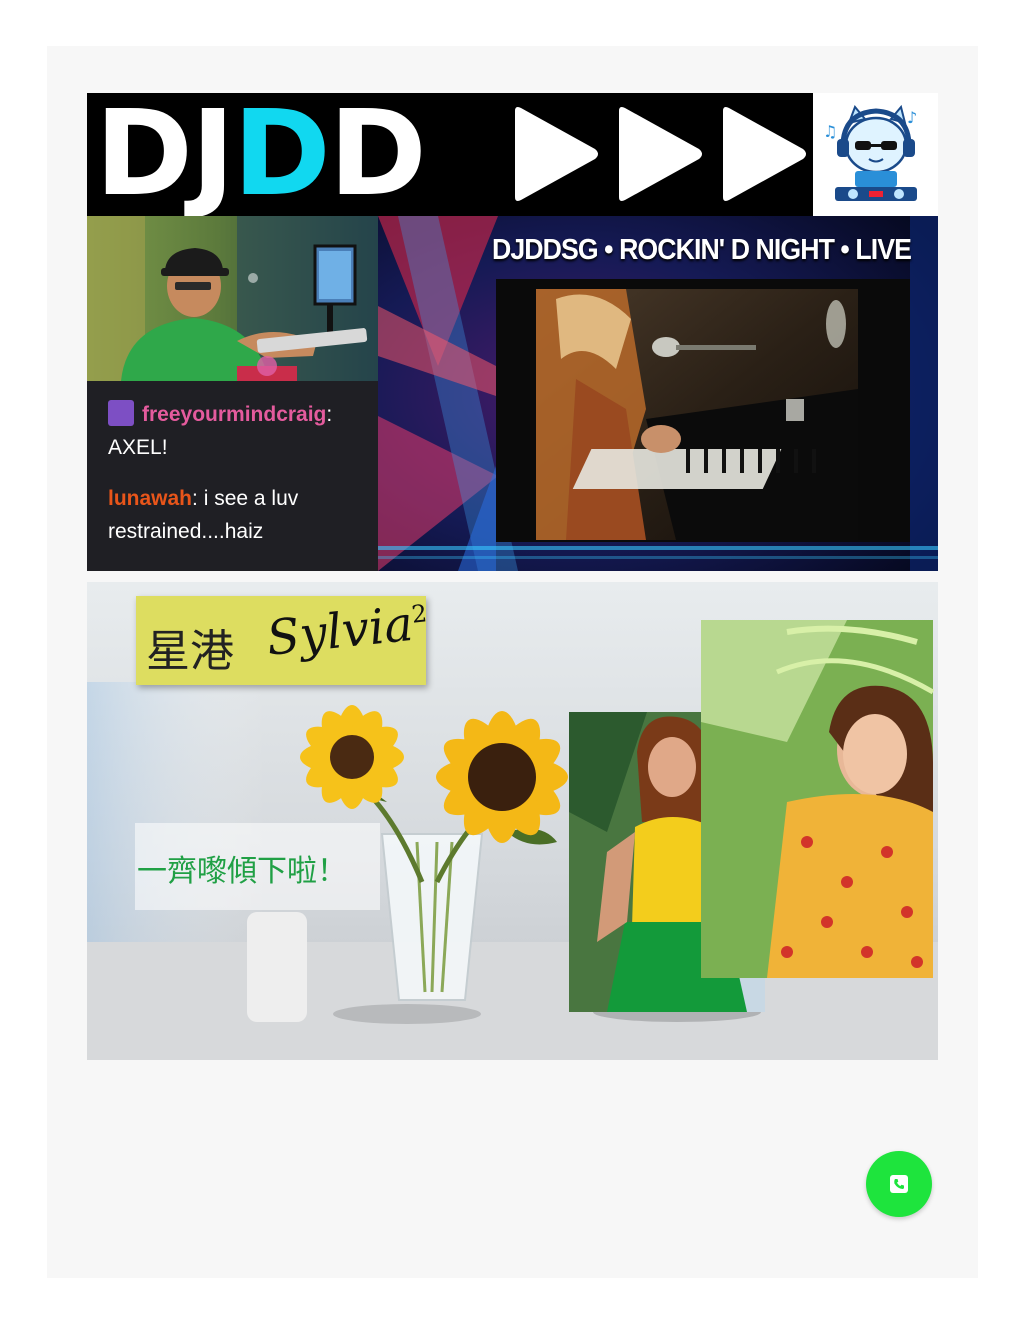 Image resolution: width=1024 pixels, height=1325 pixels. Describe the element at coordinates (281, 157) in the screenshot. I see `logo-text-accent: D` at that location.